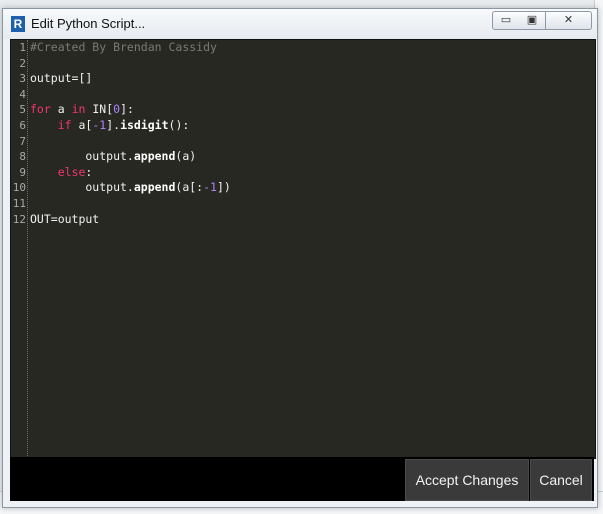 The width and height of the screenshot is (603, 514). I want to click on code-token: #Created By Brendan Cassidy, so click(123, 47).